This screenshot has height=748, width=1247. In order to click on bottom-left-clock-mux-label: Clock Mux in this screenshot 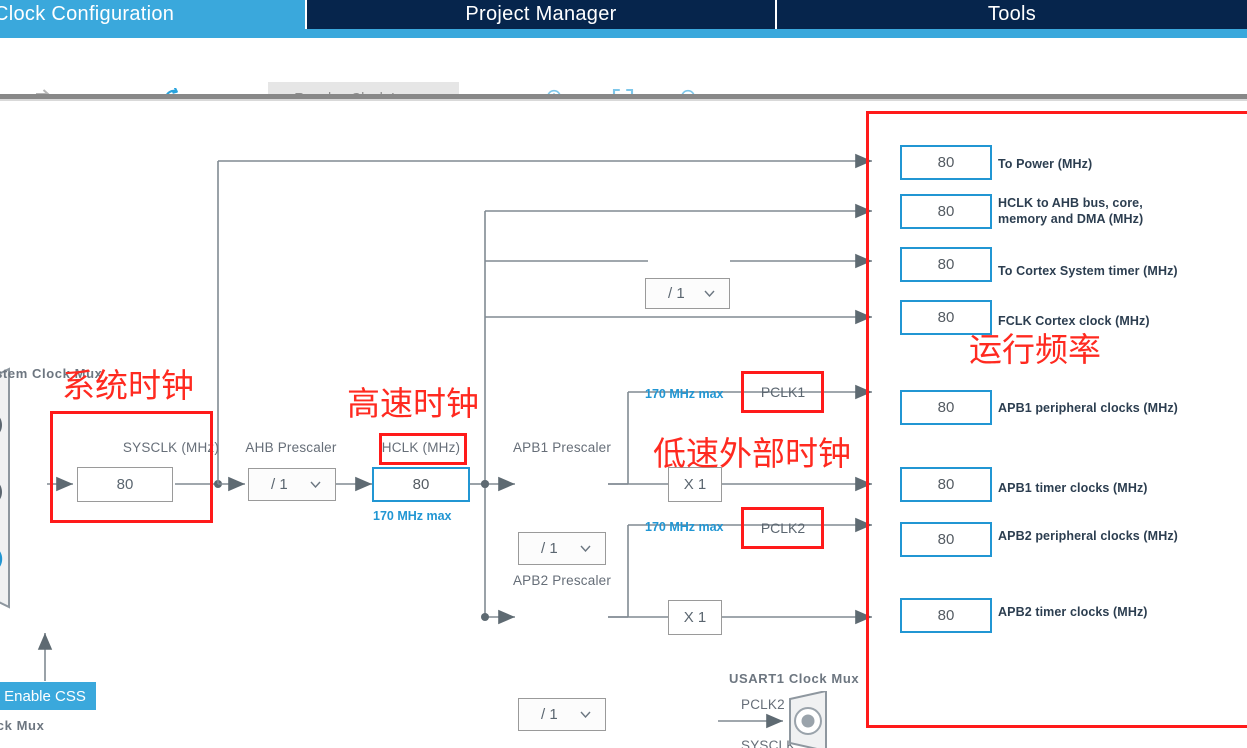, I will do `click(22, 725)`.